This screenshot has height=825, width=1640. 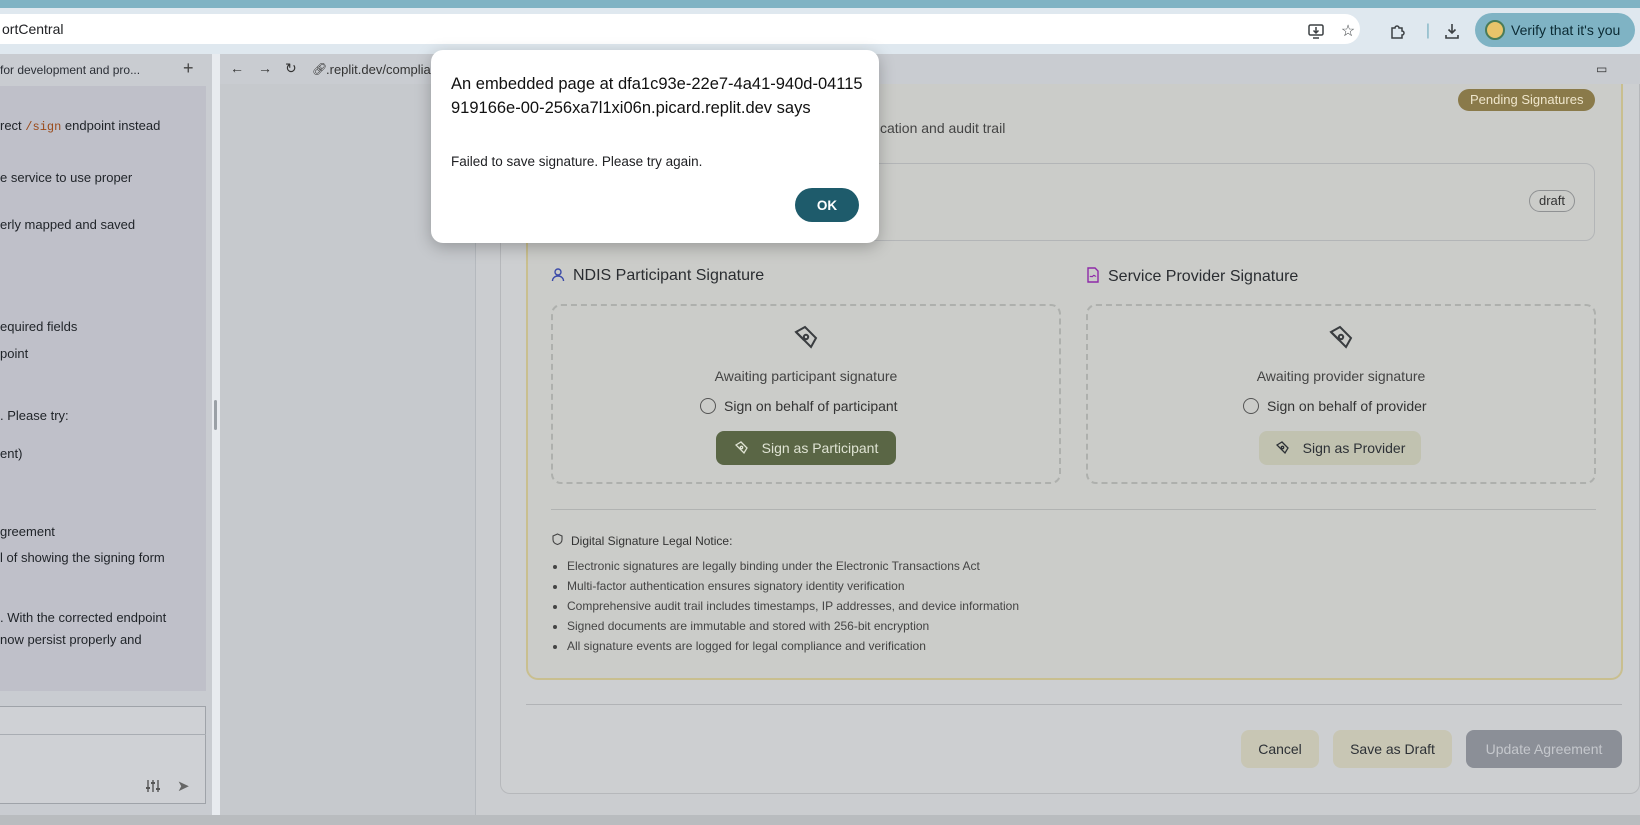 I want to click on participant-title-label: NDIS Participant Signature, so click(x=669, y=275).